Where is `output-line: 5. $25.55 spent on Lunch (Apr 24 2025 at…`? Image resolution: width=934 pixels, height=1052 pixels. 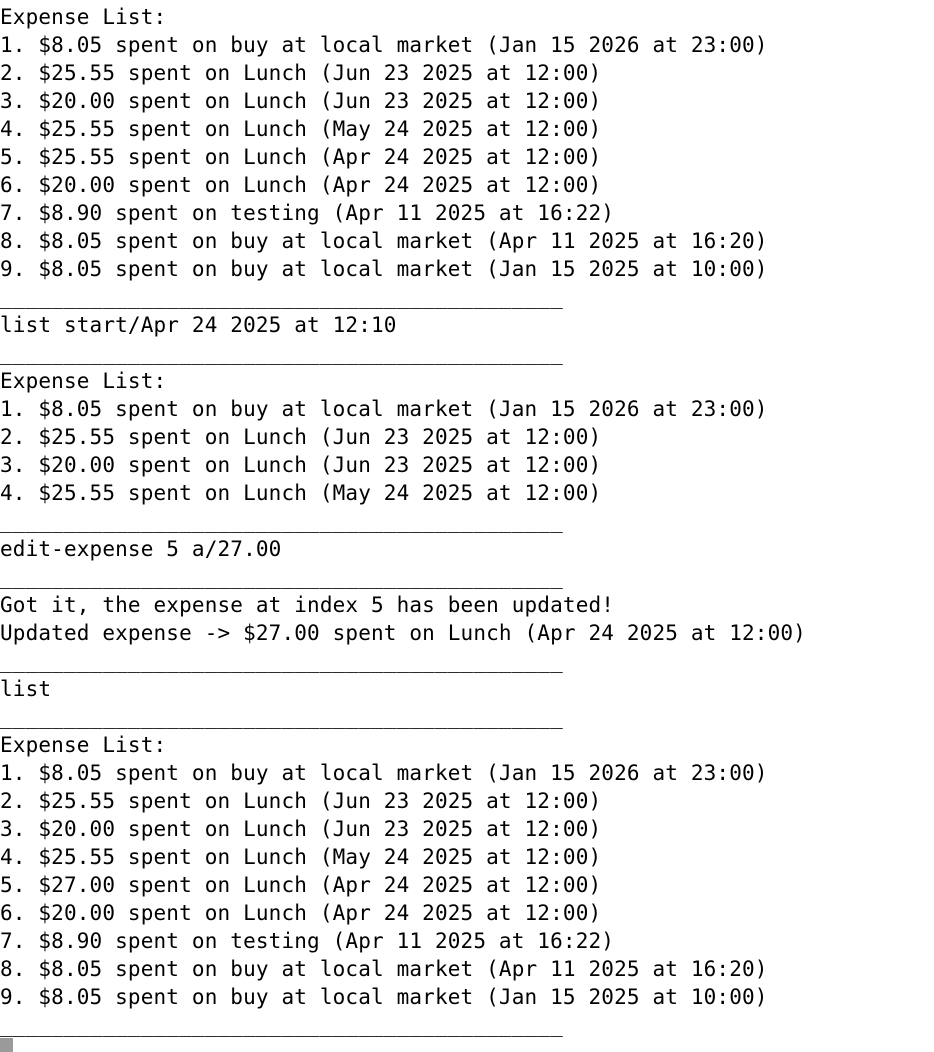
output-line: 5. $25.55 spent on Lunch (Apr 24 2025 at… is located at coordinates (301, 157).